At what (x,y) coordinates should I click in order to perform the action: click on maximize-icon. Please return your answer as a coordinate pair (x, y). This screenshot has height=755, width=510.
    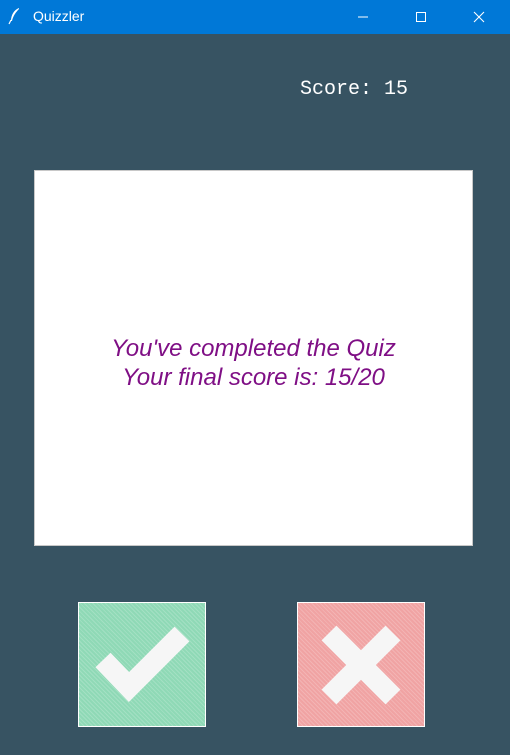
    Looking at the image, I should click on (421, 17).